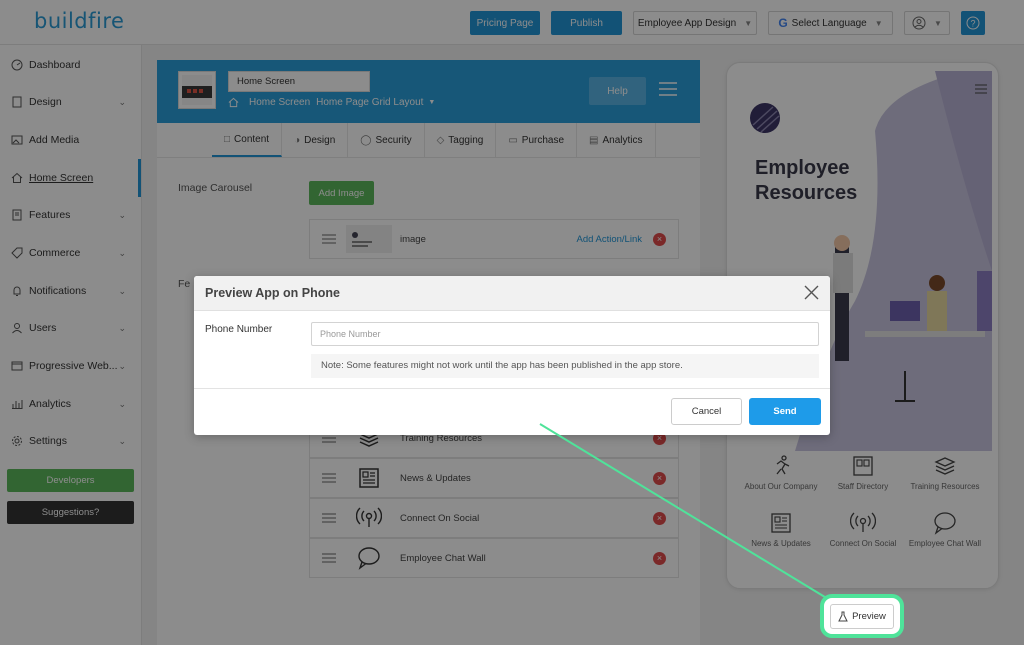 The image size is (1024, 645). Describe the element at coordinates (869, 616) in the screenshot. I see `preview-label: Preview` at that location.